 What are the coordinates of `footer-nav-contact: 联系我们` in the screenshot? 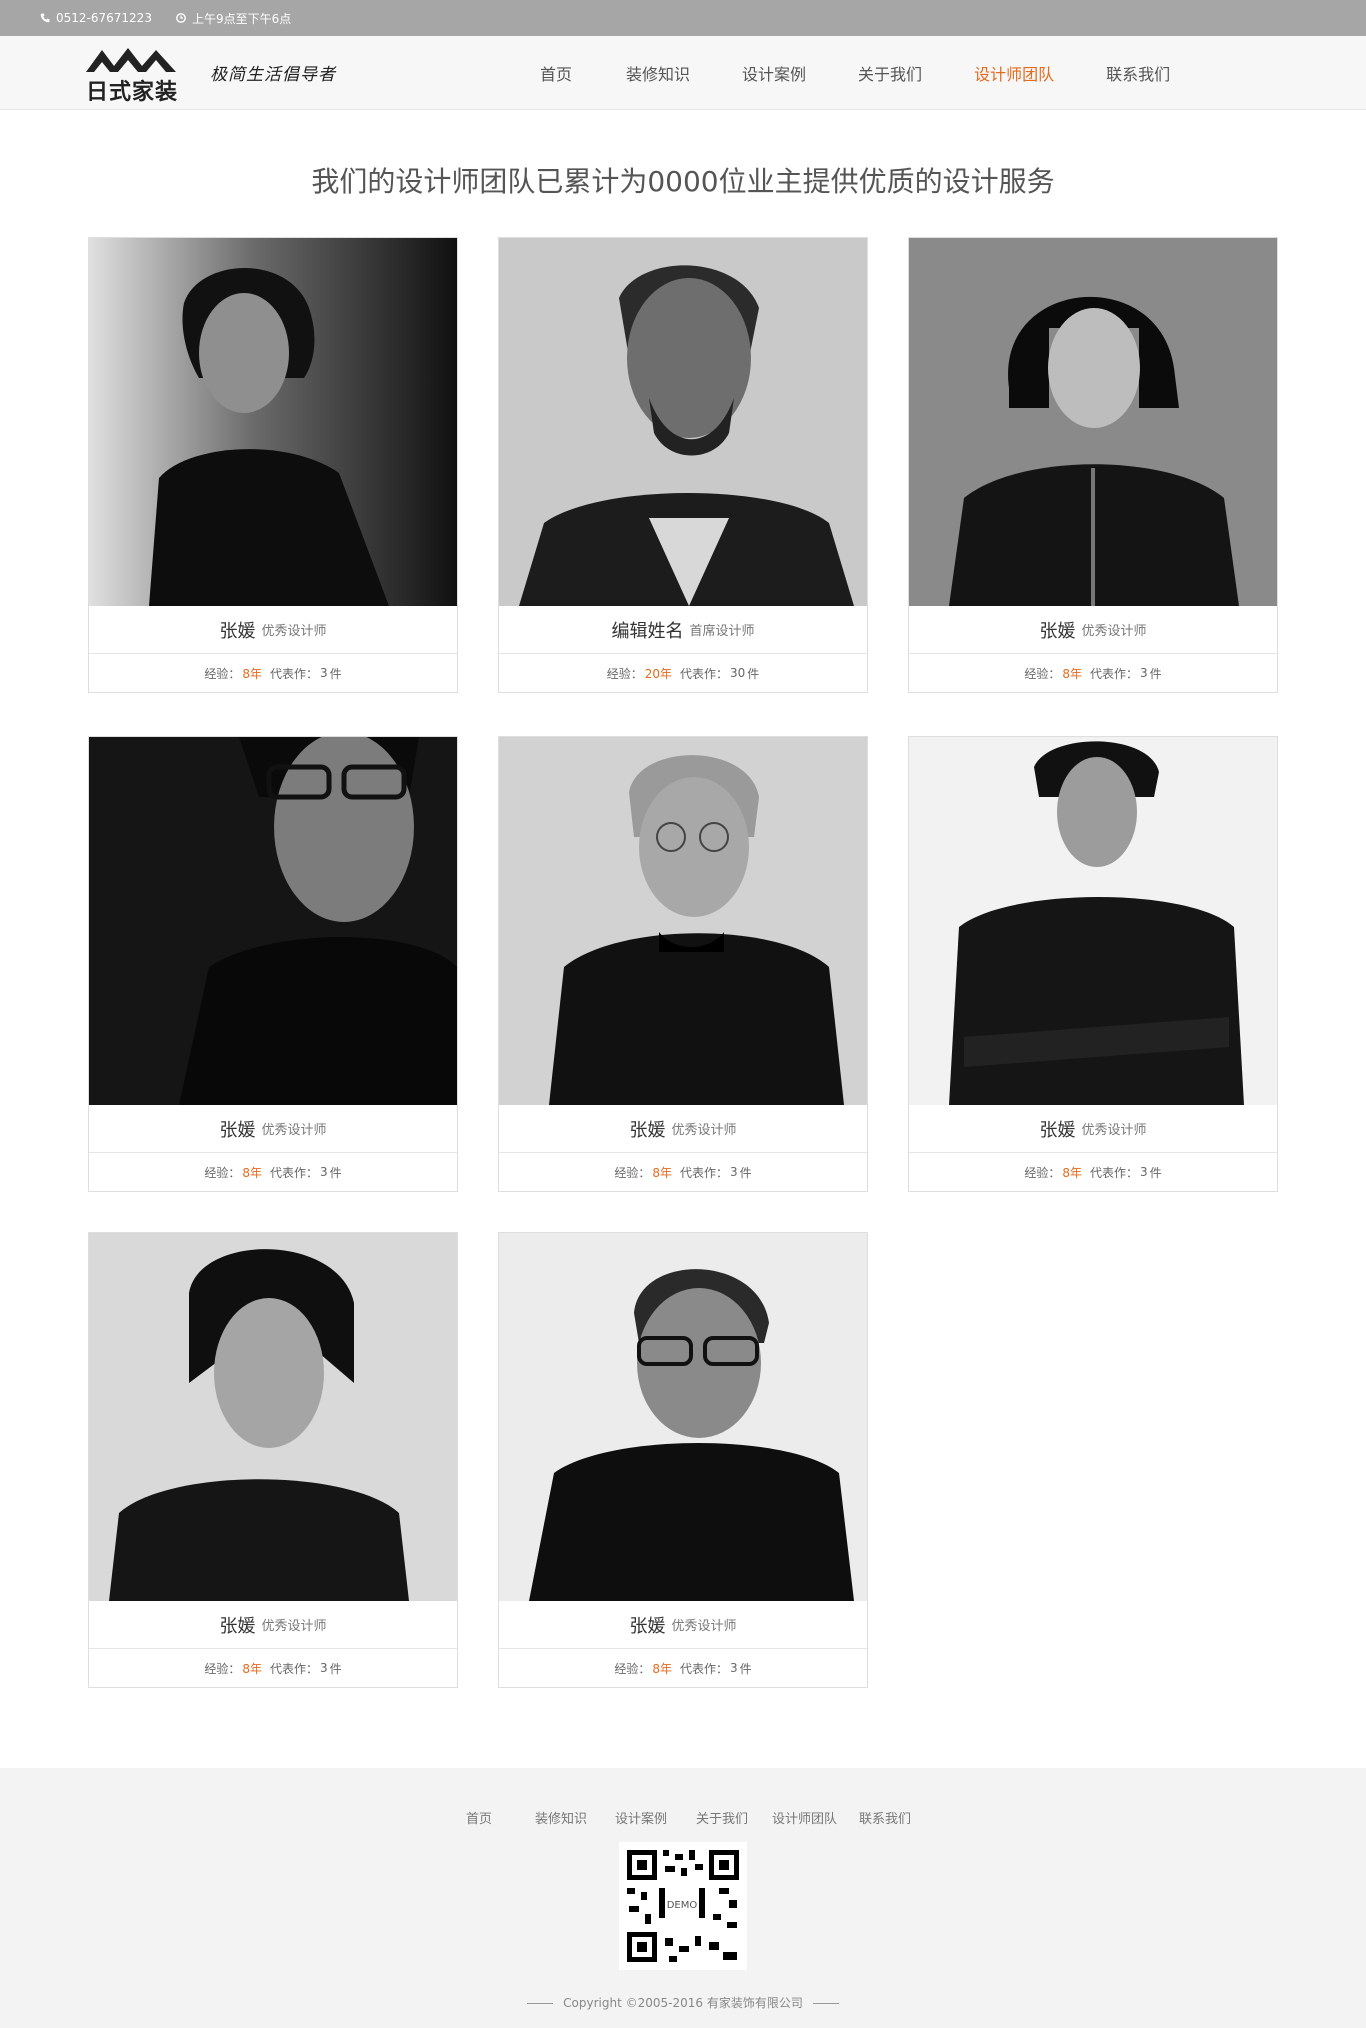 It's located at (885, 1817).